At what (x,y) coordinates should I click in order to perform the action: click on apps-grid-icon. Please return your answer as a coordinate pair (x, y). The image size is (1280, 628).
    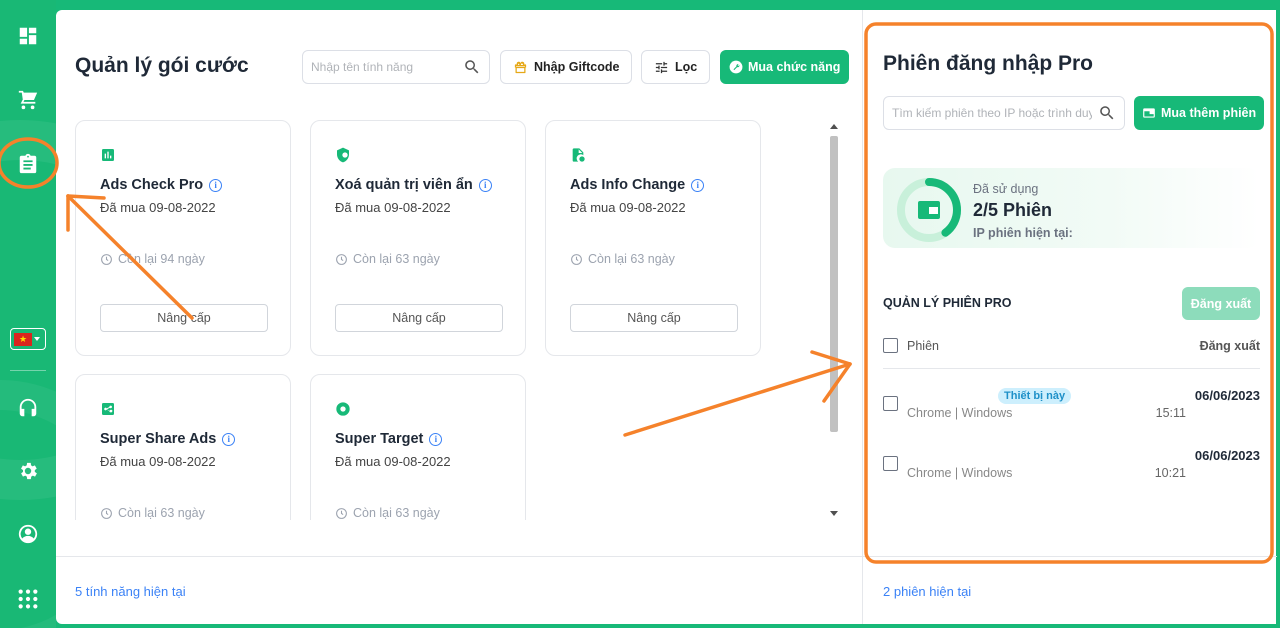
    Looking at the image, I should click on (28, 599).